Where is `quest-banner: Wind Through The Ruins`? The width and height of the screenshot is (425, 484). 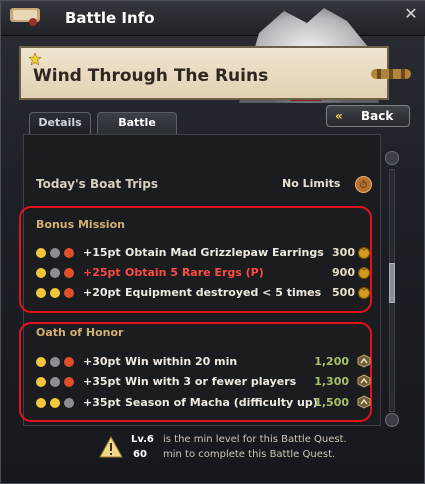 quest-banner: Wind Through The Ruins is located at coordinates (204, 73).